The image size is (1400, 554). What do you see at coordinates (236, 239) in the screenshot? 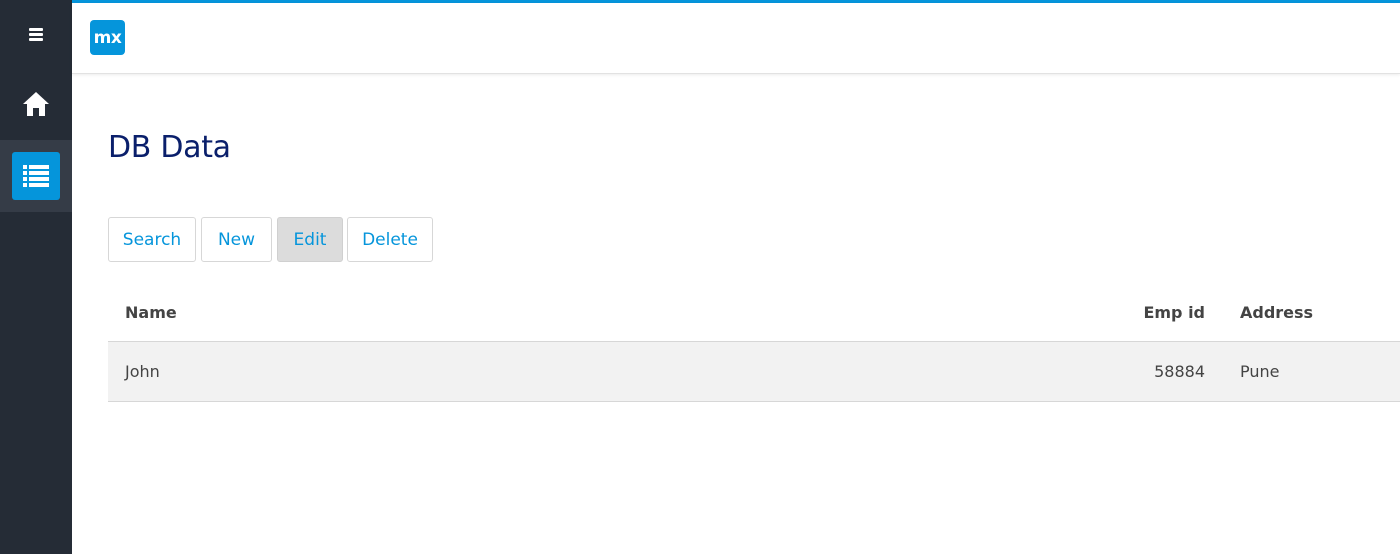
I see `new-button: New` at bounding box center [236, 239].